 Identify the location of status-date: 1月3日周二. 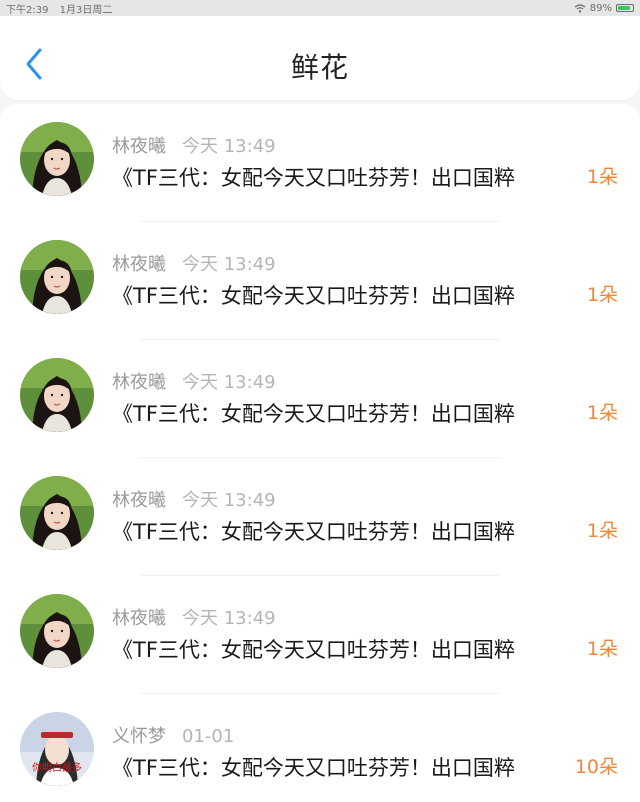
(86, 10).